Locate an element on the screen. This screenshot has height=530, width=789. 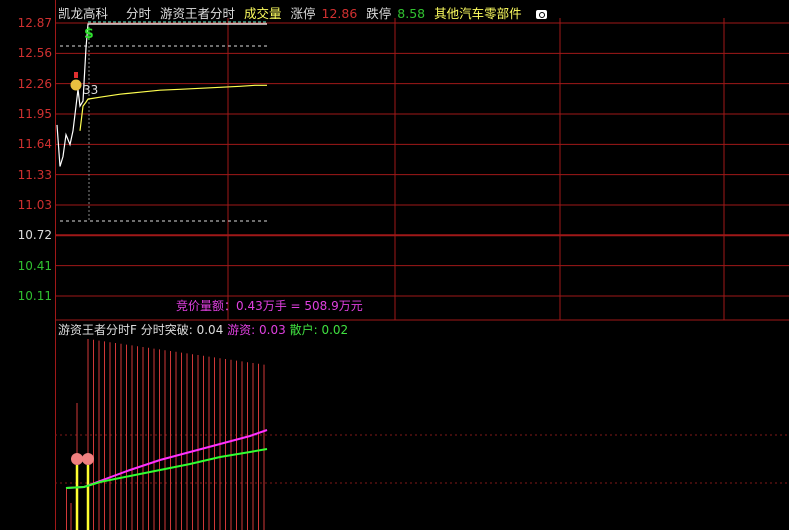
retail-label: 散户: is located at coordinates (303, 330).